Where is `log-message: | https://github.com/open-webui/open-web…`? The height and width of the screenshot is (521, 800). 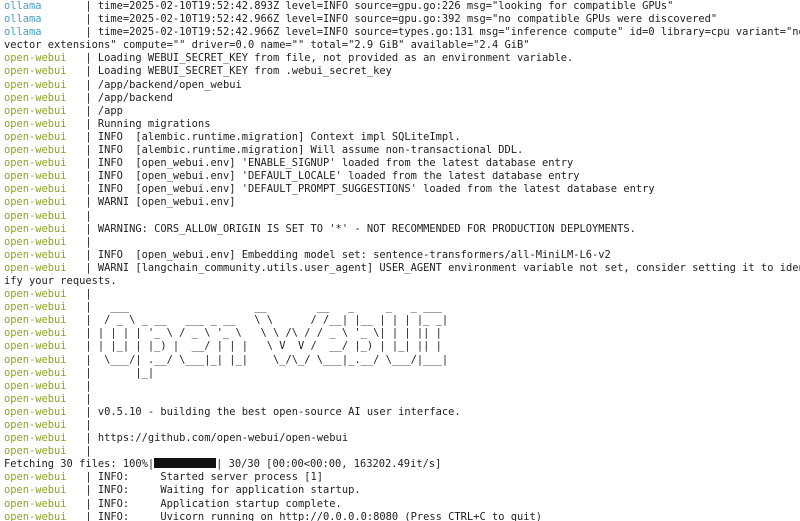
log-message: | https://github.com/open-webui/open-web… is located at coordinates (214, 438).